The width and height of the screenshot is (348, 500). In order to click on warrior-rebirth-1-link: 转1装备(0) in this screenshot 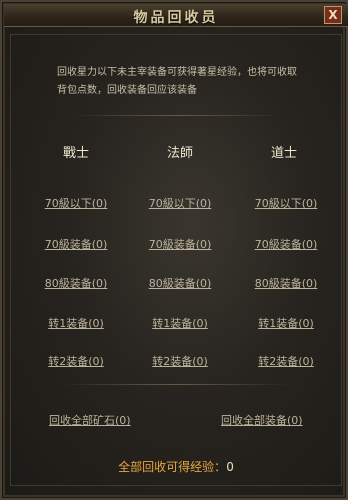, I will do `click(76, 323)`.